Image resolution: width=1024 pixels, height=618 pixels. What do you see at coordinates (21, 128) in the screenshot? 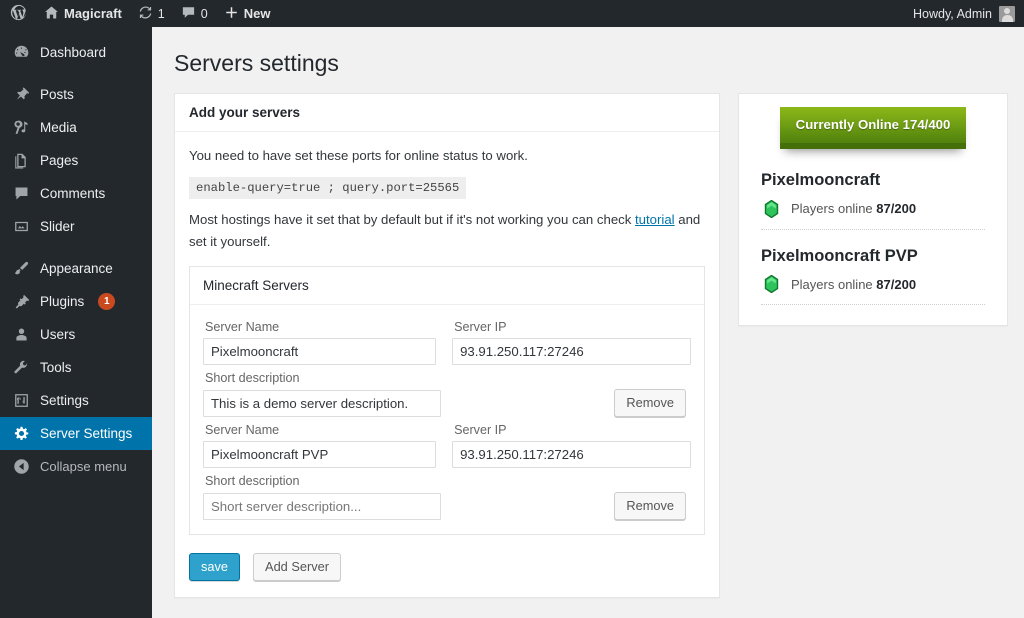
I see `media-icon` at bounding box center [21, 128].